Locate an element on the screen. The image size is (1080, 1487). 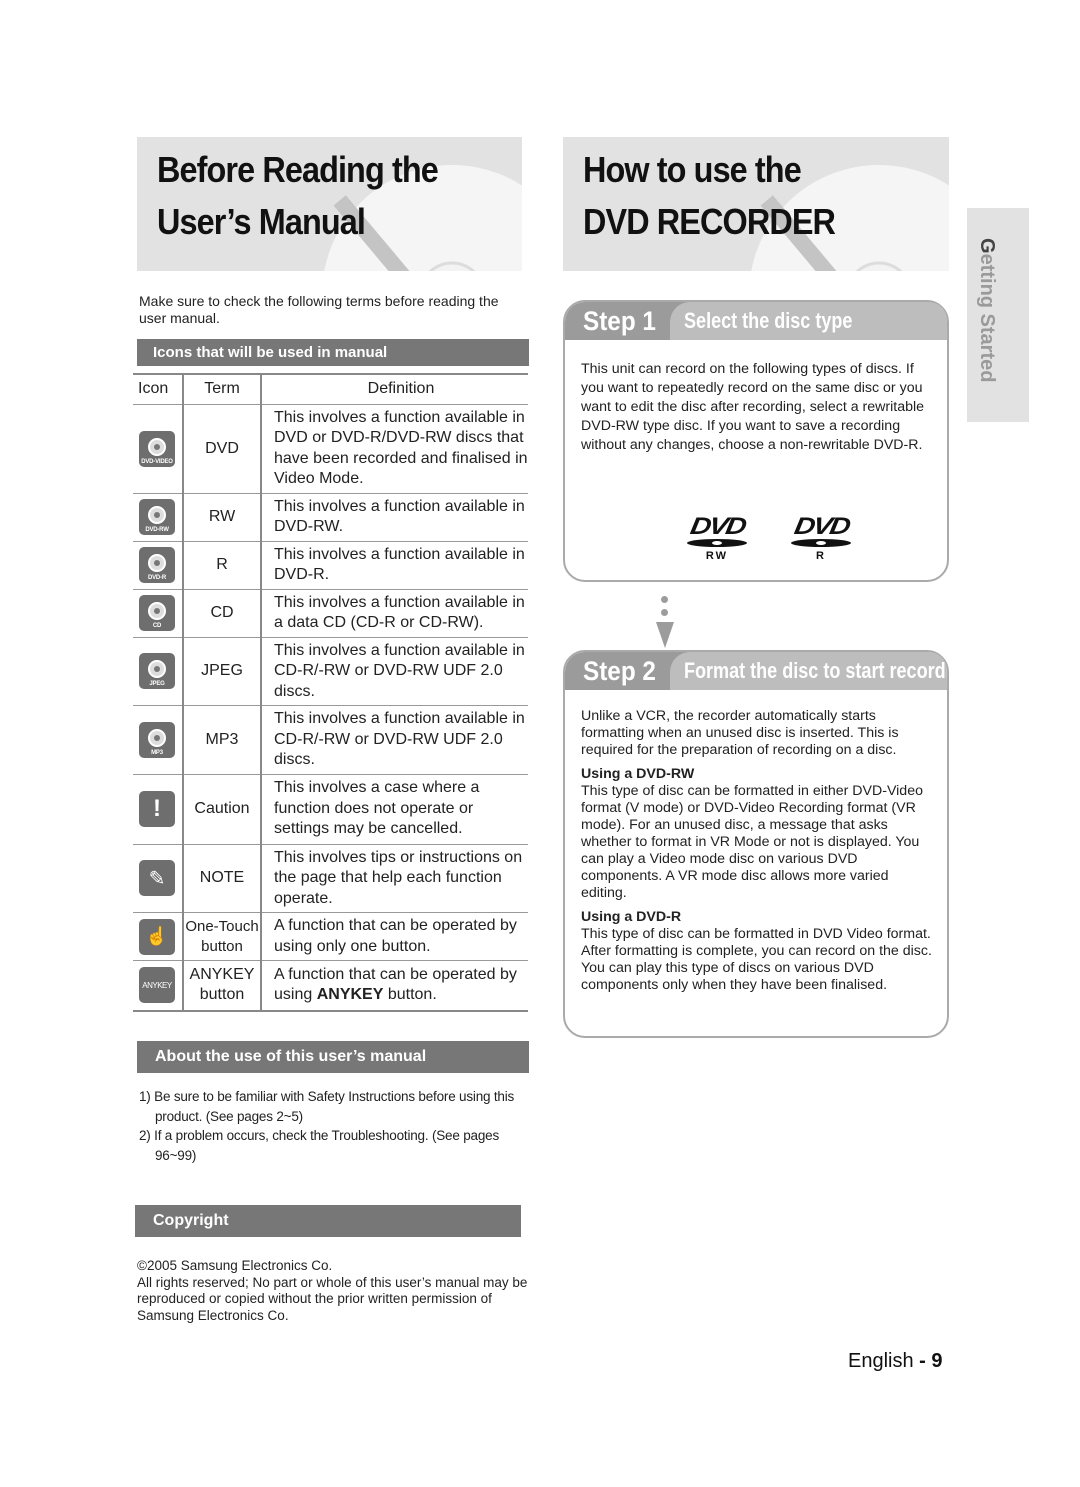
step2-title: Format the disc to start recording is located at coordinates (808, 671).